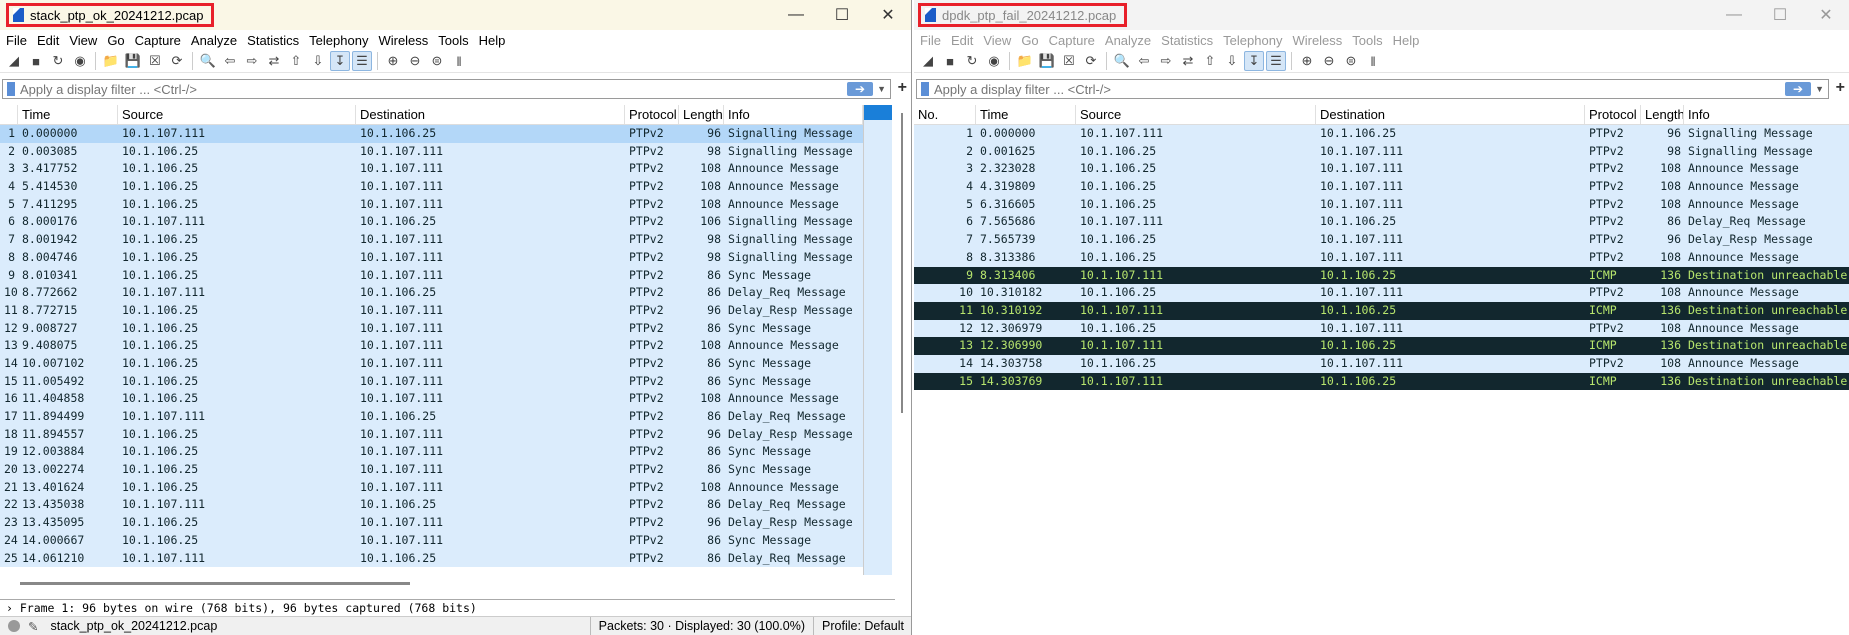 The width and height of the screenshot is (1849, 635). I want to click on horizontal-scrollbar, so click(215, 583).